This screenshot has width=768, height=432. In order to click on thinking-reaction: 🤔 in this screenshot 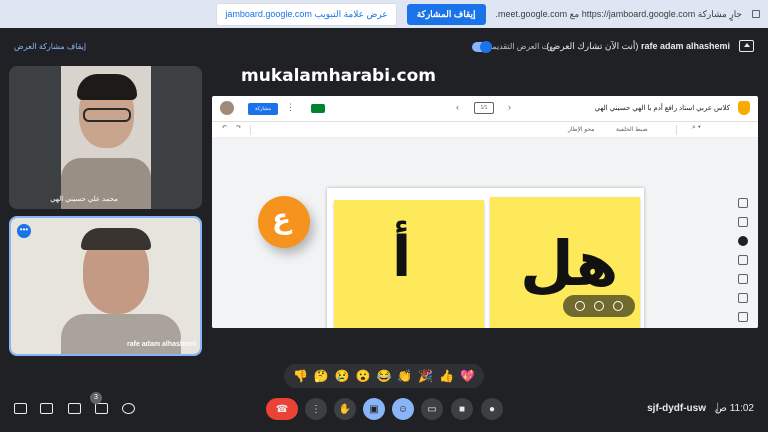, I will do `click(321, 376)`.